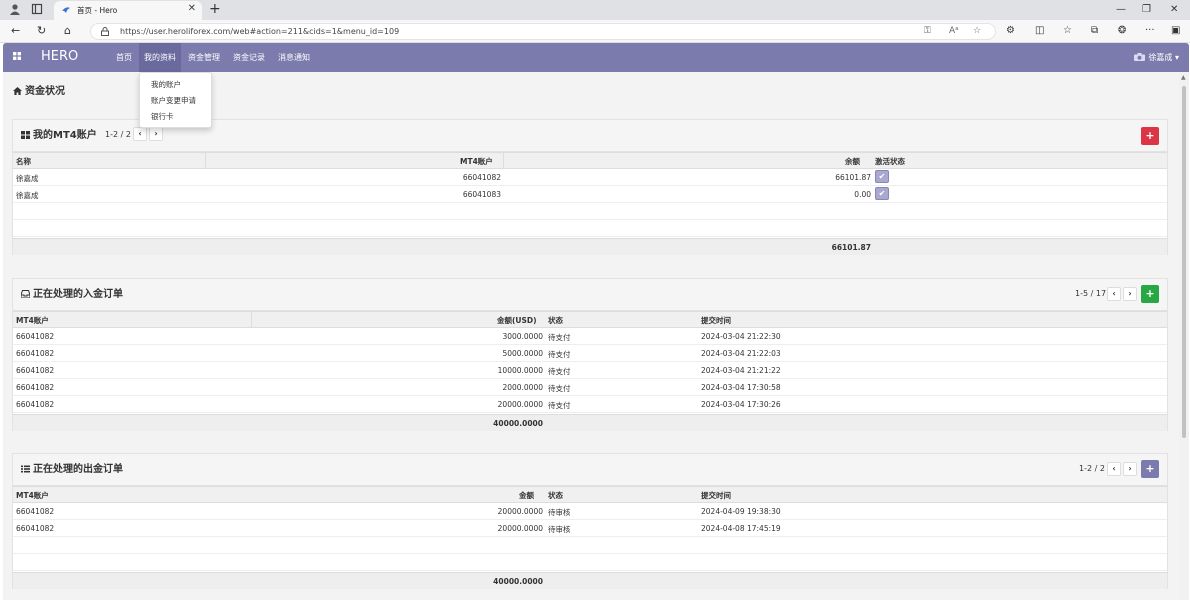  What do you see at coordinates (590, 295) in the screenshot?
I see `panel-header: 正在处理的入金订单 1-5 / 17 ‹ › +` at bounding box center [590, 295].